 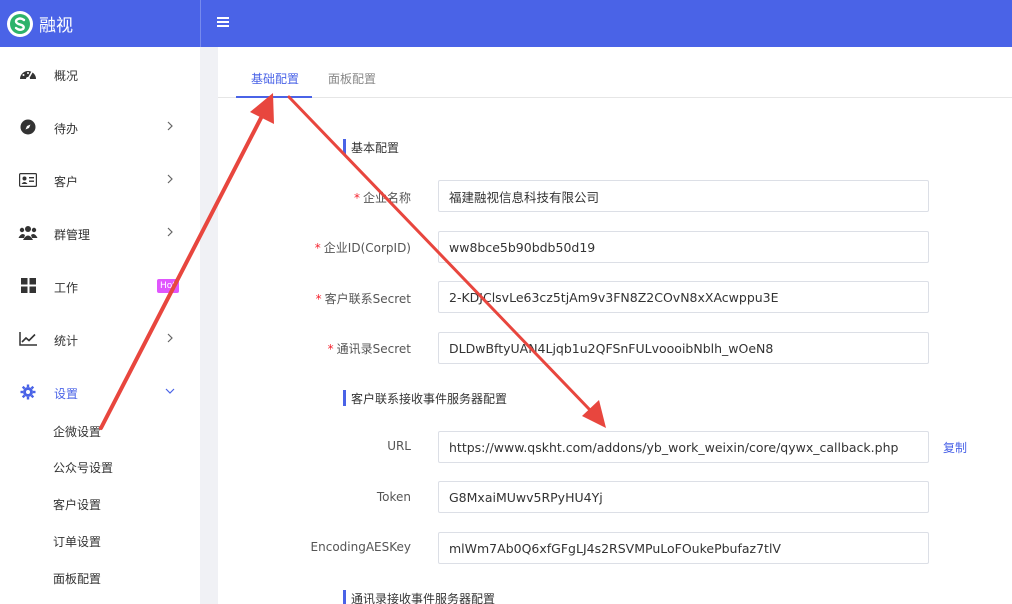 What do you see at coordinates (683, 348) in the screenshot?
I see `contacts-secret-field` at bounding box center [683, 348].